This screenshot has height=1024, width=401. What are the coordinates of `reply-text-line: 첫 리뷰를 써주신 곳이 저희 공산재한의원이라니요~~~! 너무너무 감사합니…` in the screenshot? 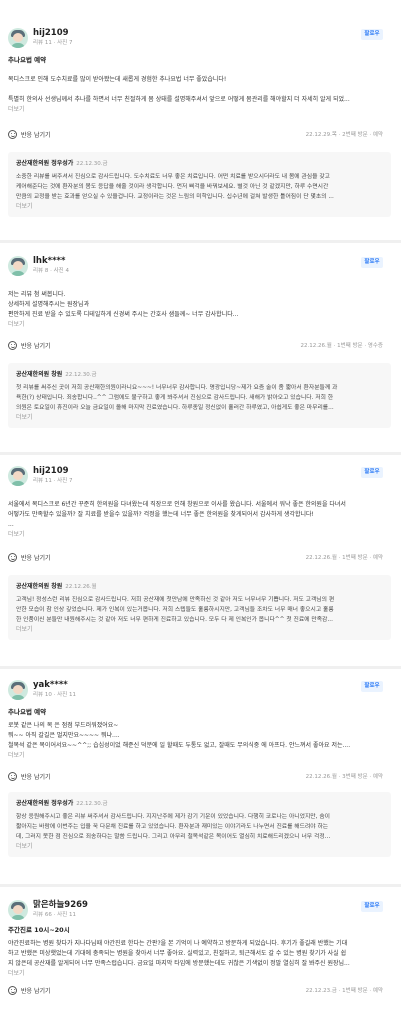 It's located at (177, 388).